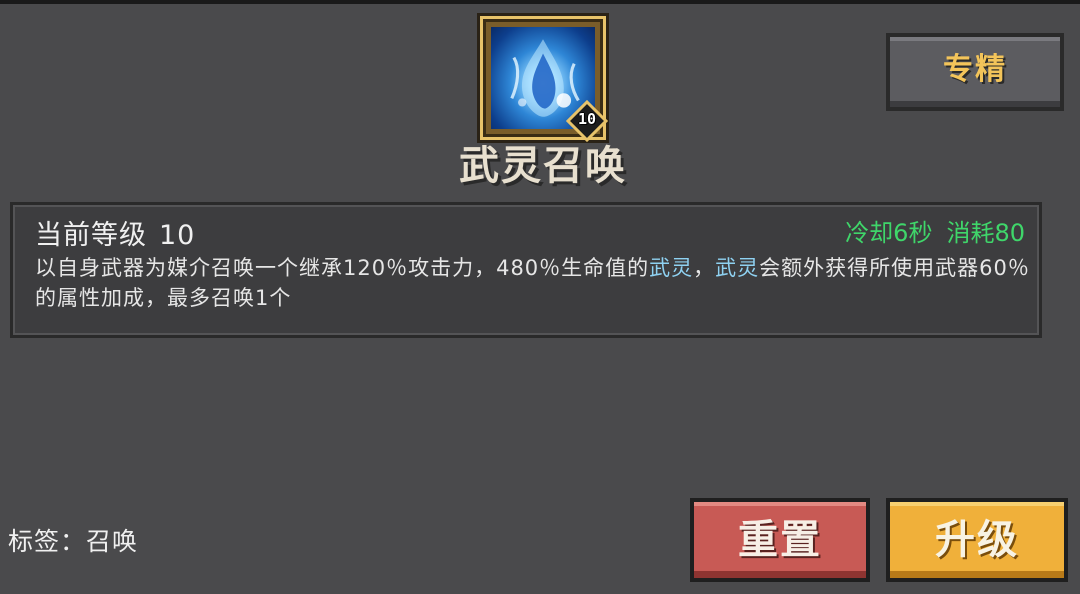 Image resolution: width=1080 pixels, height=594 pixels. What do you see at coordinates (889, 233) in the screenshot?
I see `cooldown-text: 冷却6秒` at bounding box center [889, 233].